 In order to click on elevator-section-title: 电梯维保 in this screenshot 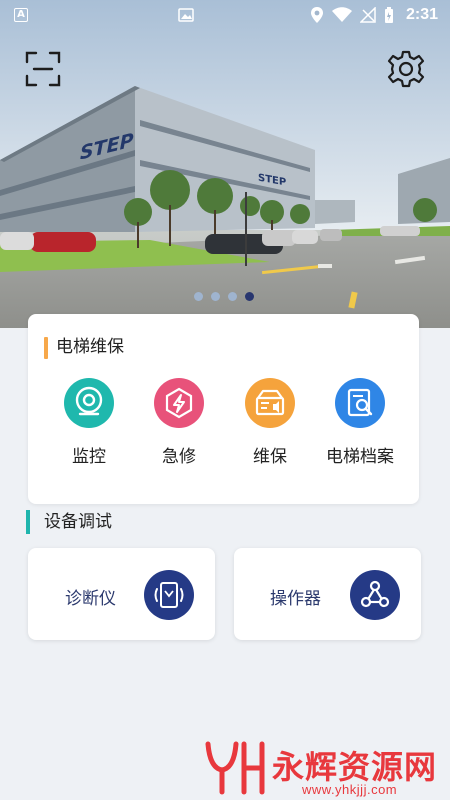, I will do `click(84, 347)`.